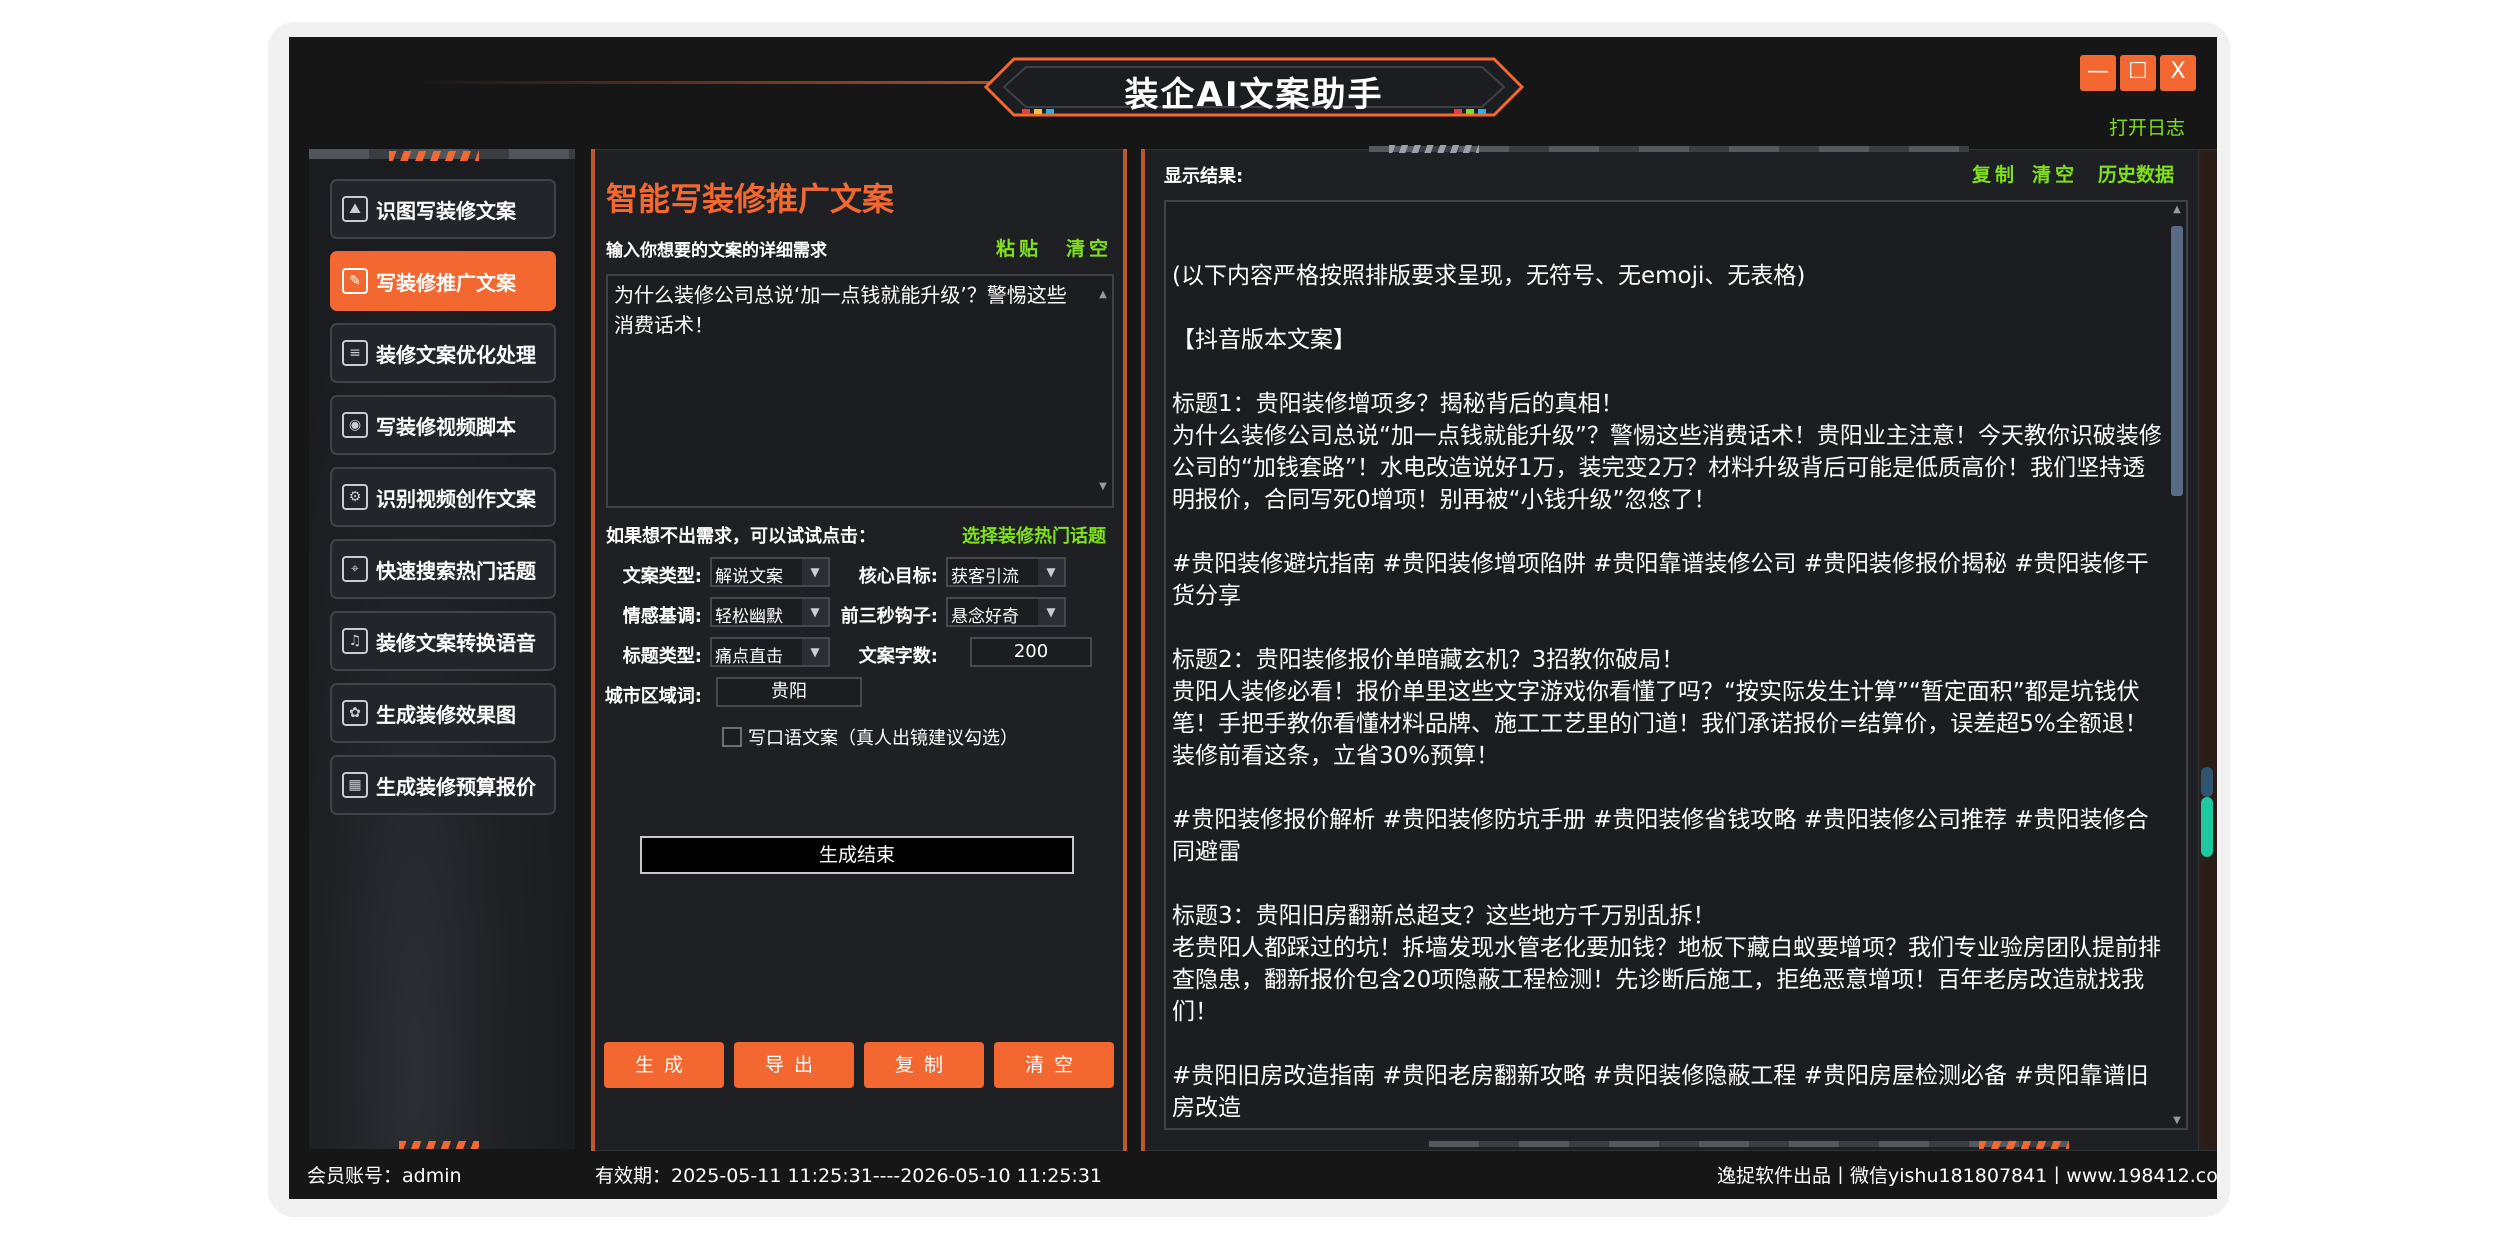  I want to click on scrollbar-thumb, so click(2177, 361).